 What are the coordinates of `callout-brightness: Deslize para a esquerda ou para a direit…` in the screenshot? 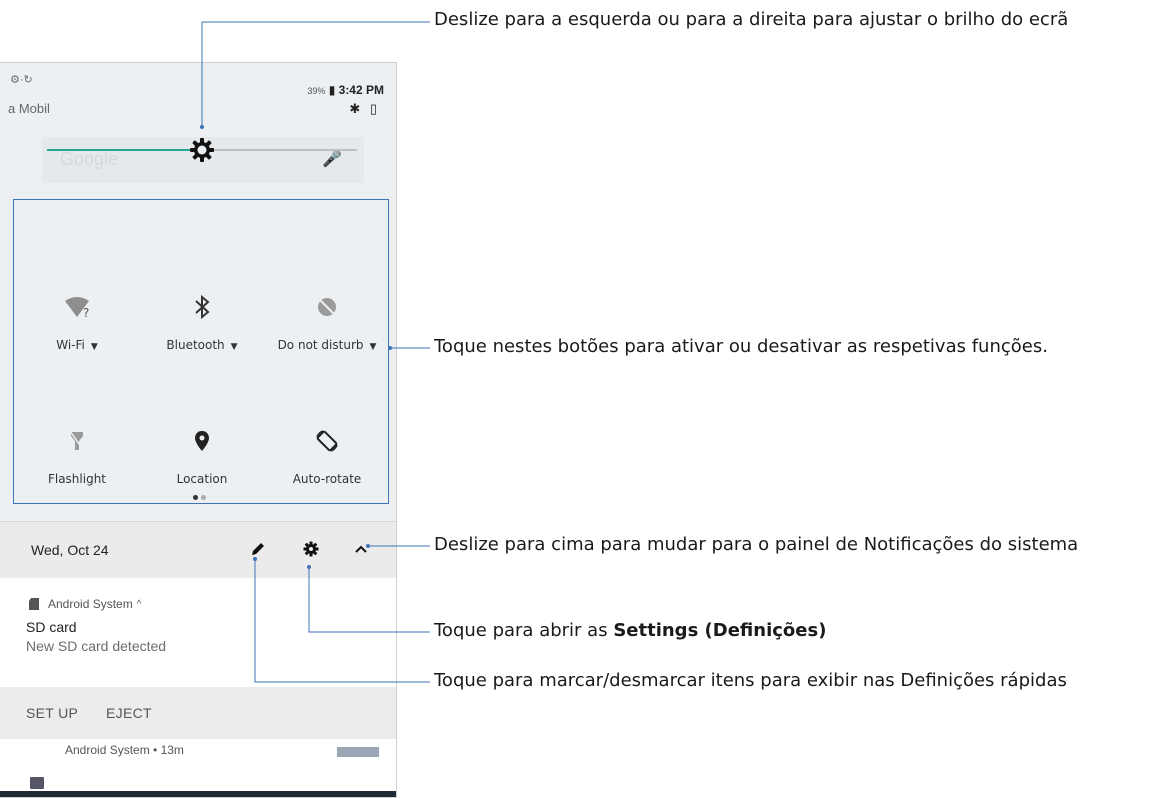 It's located at (751, 19).